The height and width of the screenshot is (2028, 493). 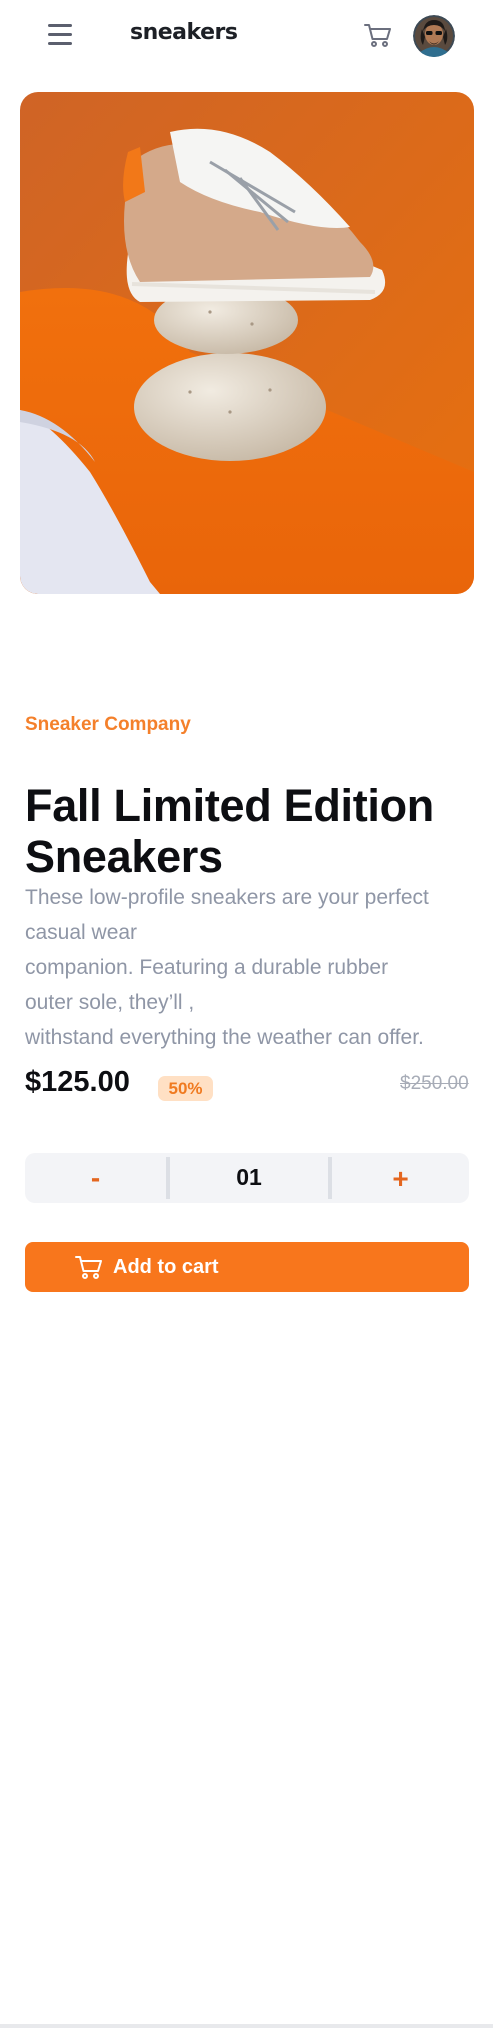 What do you see at coordinates (207, 967) in the screenshot?
I see `description-line: companion. Featuring a durable rubber` at bounding box center [207, 967].